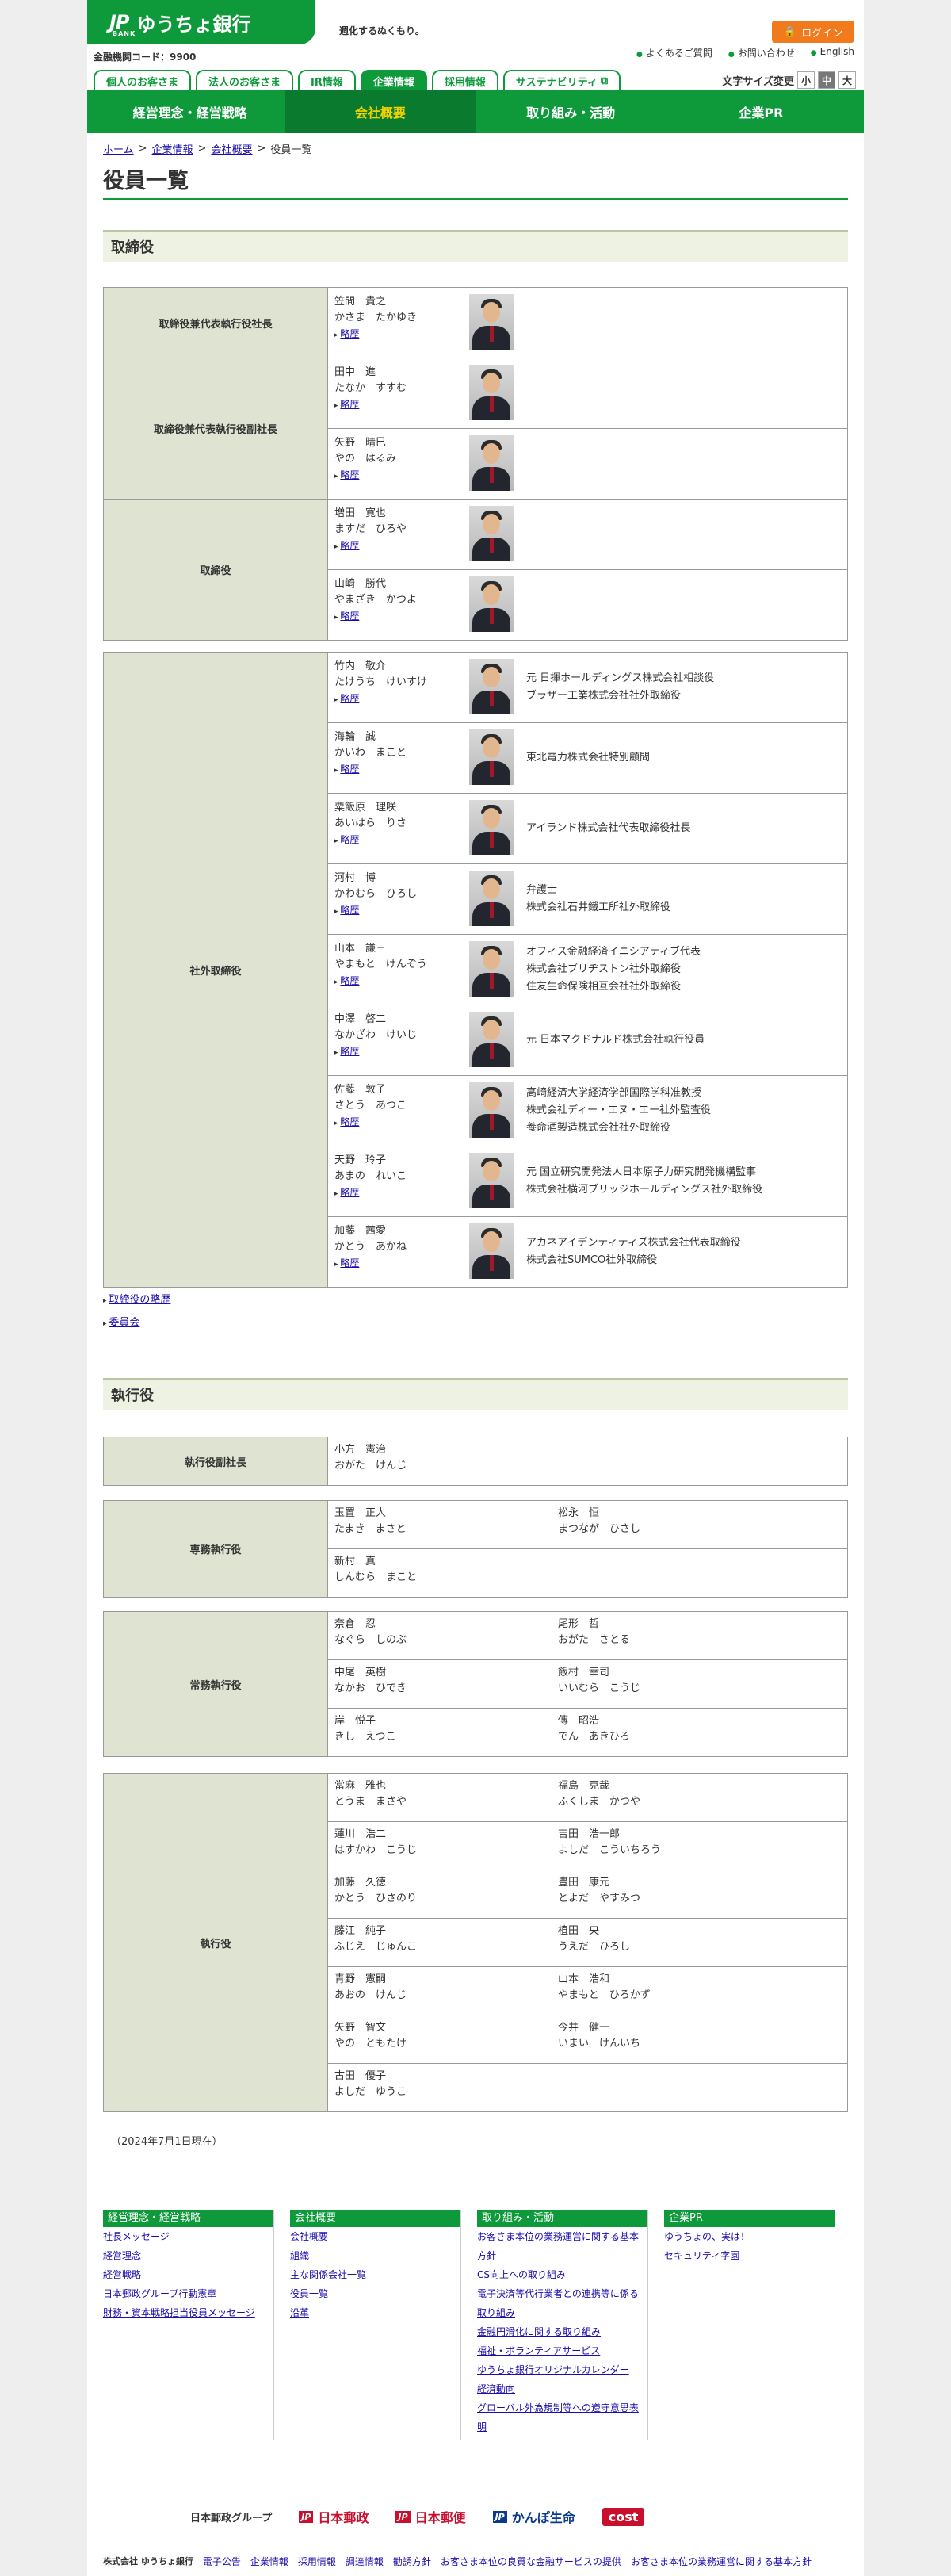 The height and width of the screenshot is (2576, 951). What do you see at coordinates (562, 2274) in the screenshot?
I see `footer-link: CS向上への取り組み` at bounding box center [562, 2274].